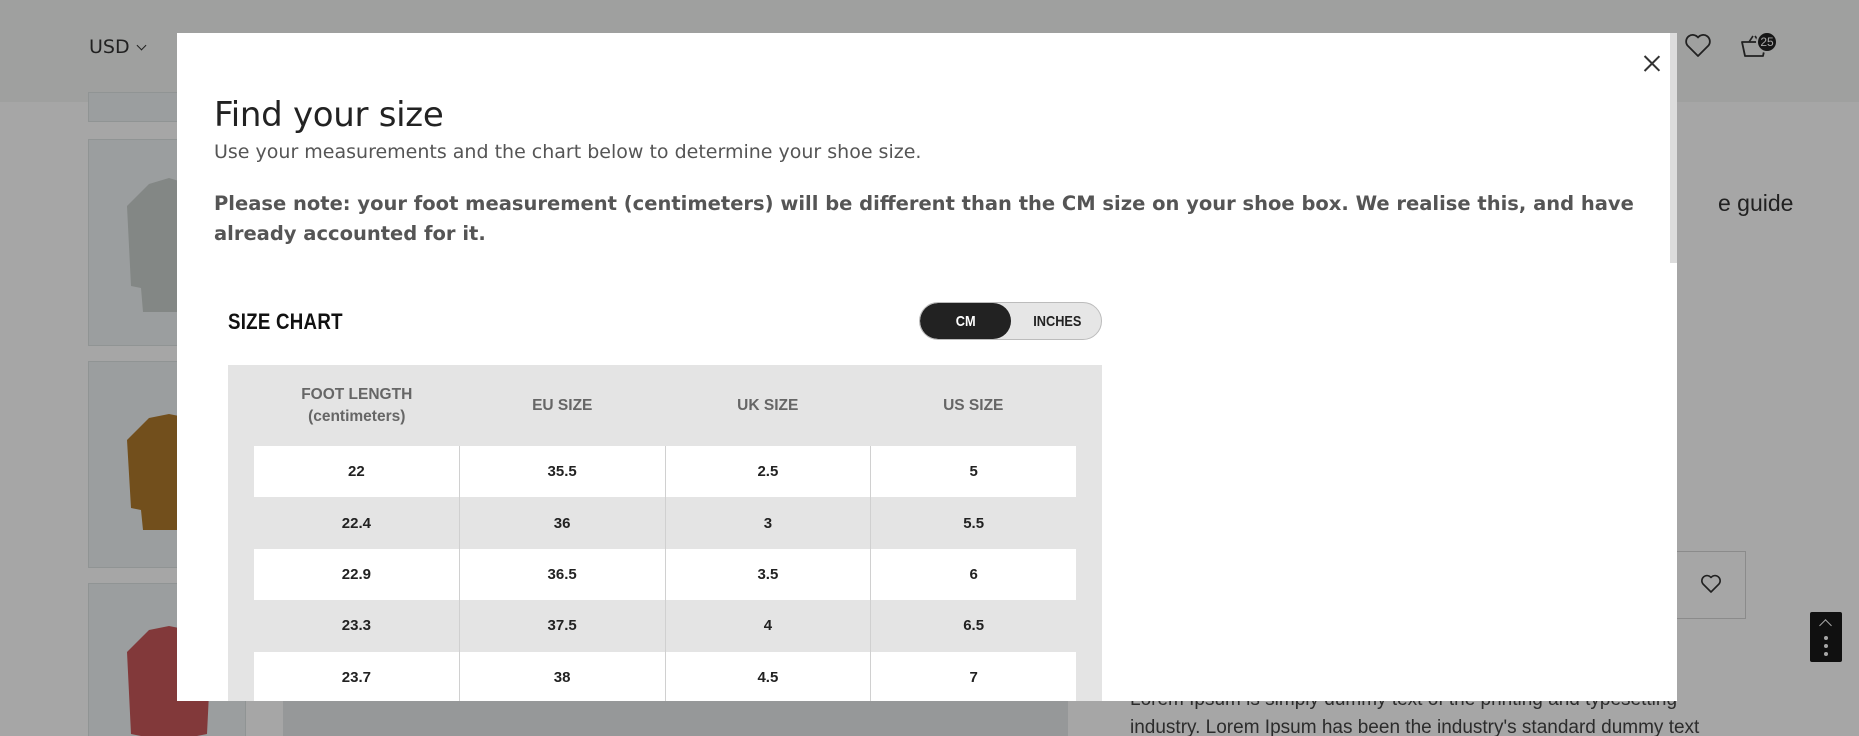 The image size is (1859, 736). Describe the element at coordinates (974, 523) in the screenshot. I see `table-cell: 5.5` at that location.